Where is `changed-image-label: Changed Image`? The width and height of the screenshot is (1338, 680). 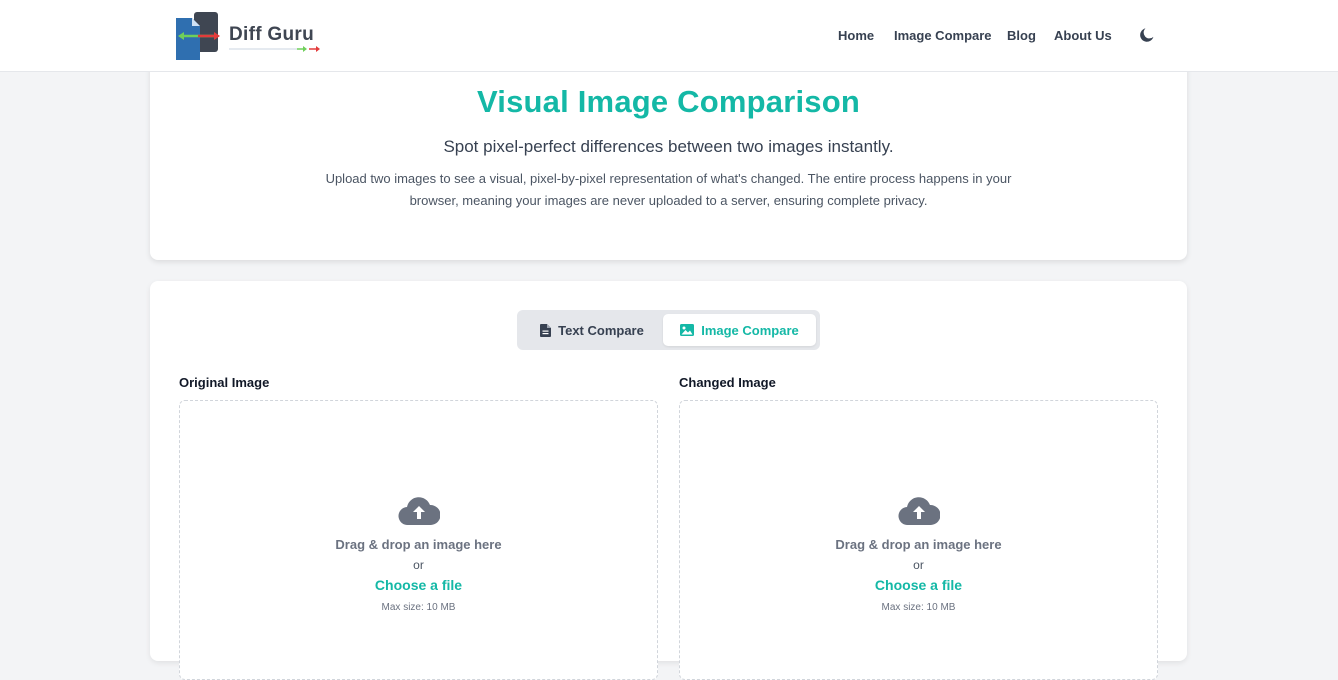
changed-image-label: Changed Image is located at coordinates (727, 382).